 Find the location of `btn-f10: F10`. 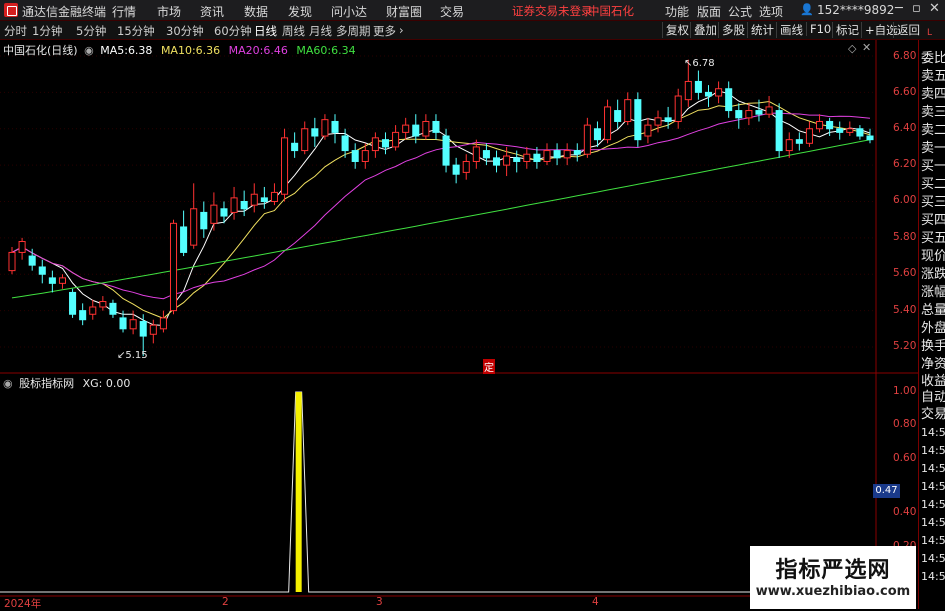

btn-f10: F10 is located at coordinates (818, 29).